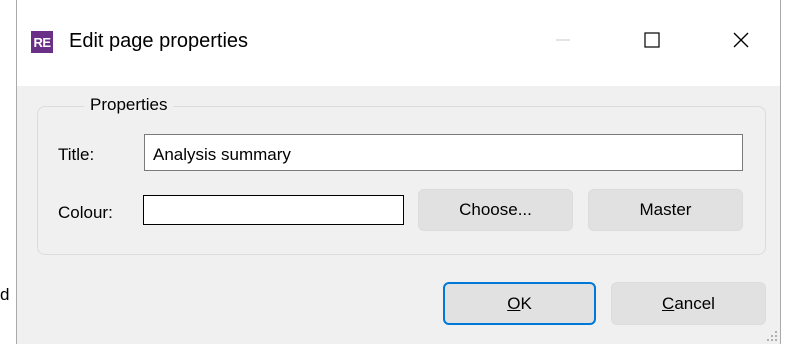 The height and width of the screenshot is (344, 785). I want to click on window-title: Edit page properties, so click(159, 41).